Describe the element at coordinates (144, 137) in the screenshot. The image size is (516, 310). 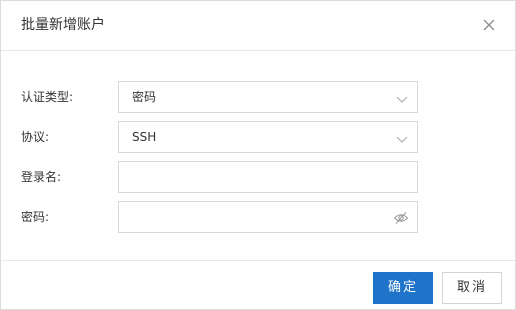
I see `protocol-value: SSH` at that location.